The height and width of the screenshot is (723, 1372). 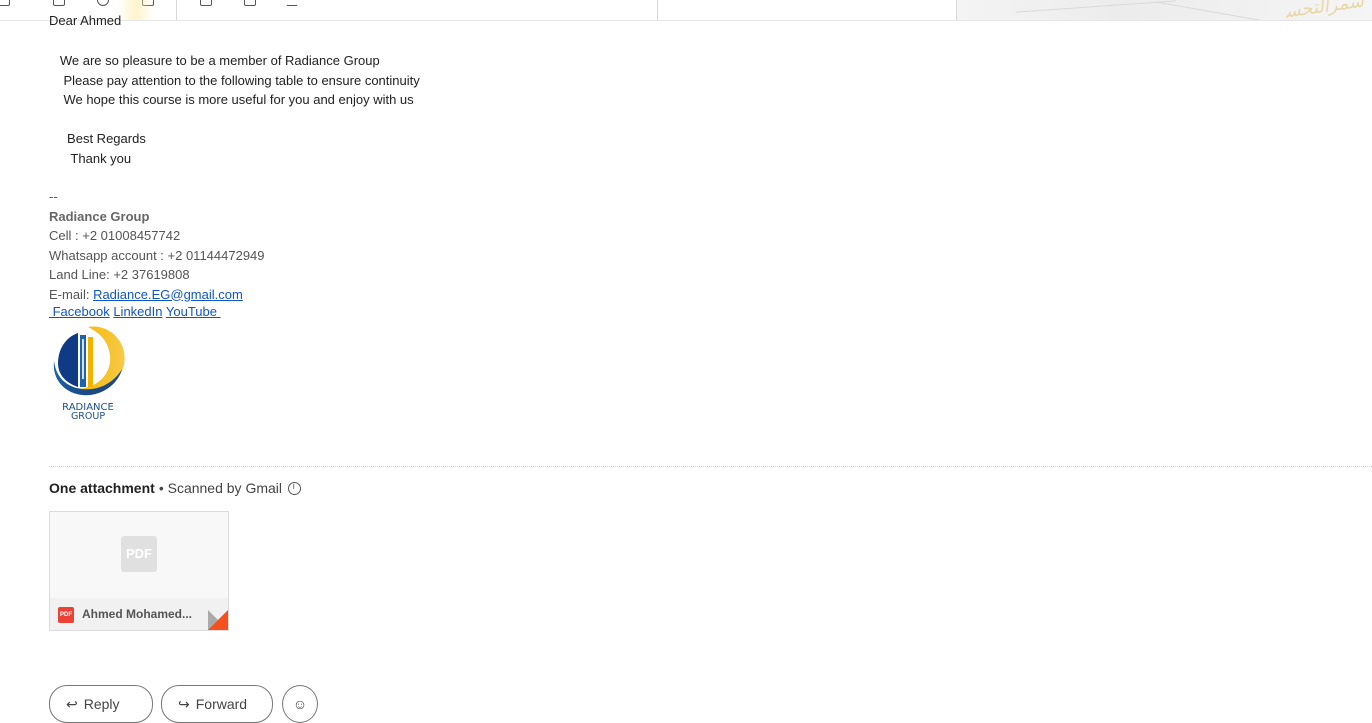 What do you see at coordinates (193, 311) in the screenshot?
I see `youtube-link: YouTube` at bounding box center [193, 311].